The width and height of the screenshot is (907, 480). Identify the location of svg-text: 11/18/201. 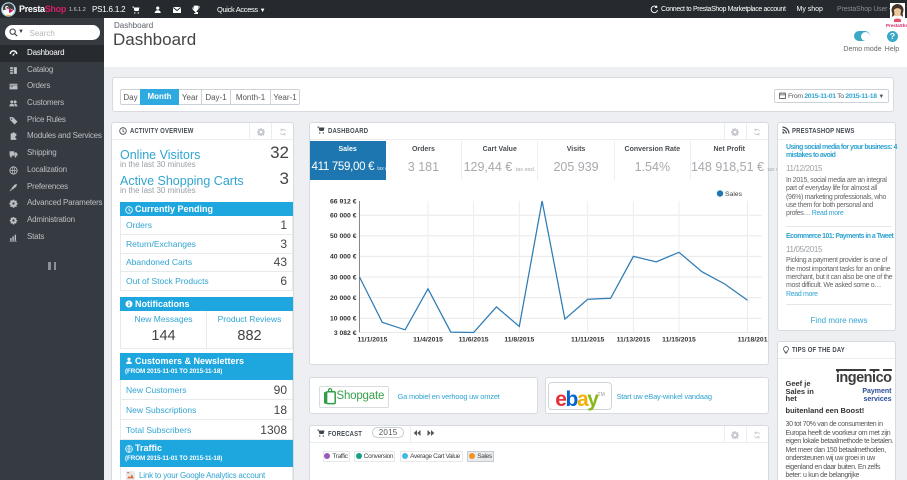
(752, 340).